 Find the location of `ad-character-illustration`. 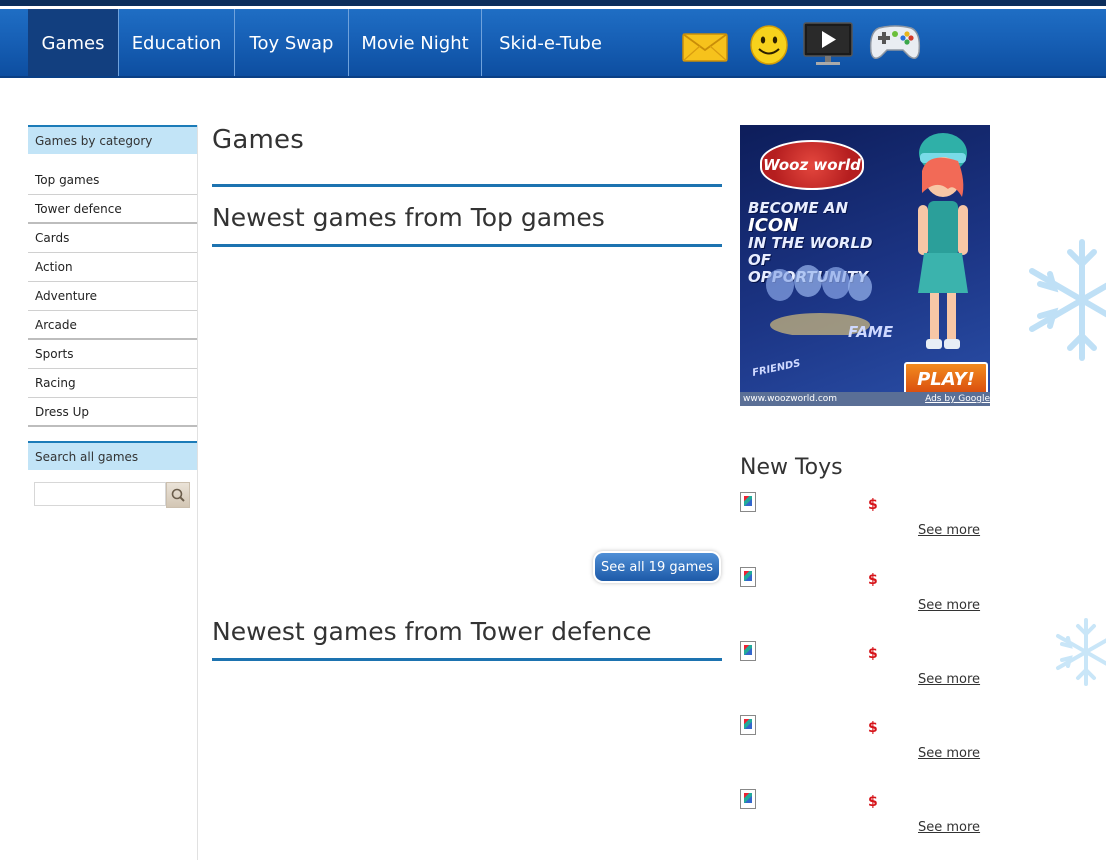

ad-character-illustration is located at coordinates (943, 241).